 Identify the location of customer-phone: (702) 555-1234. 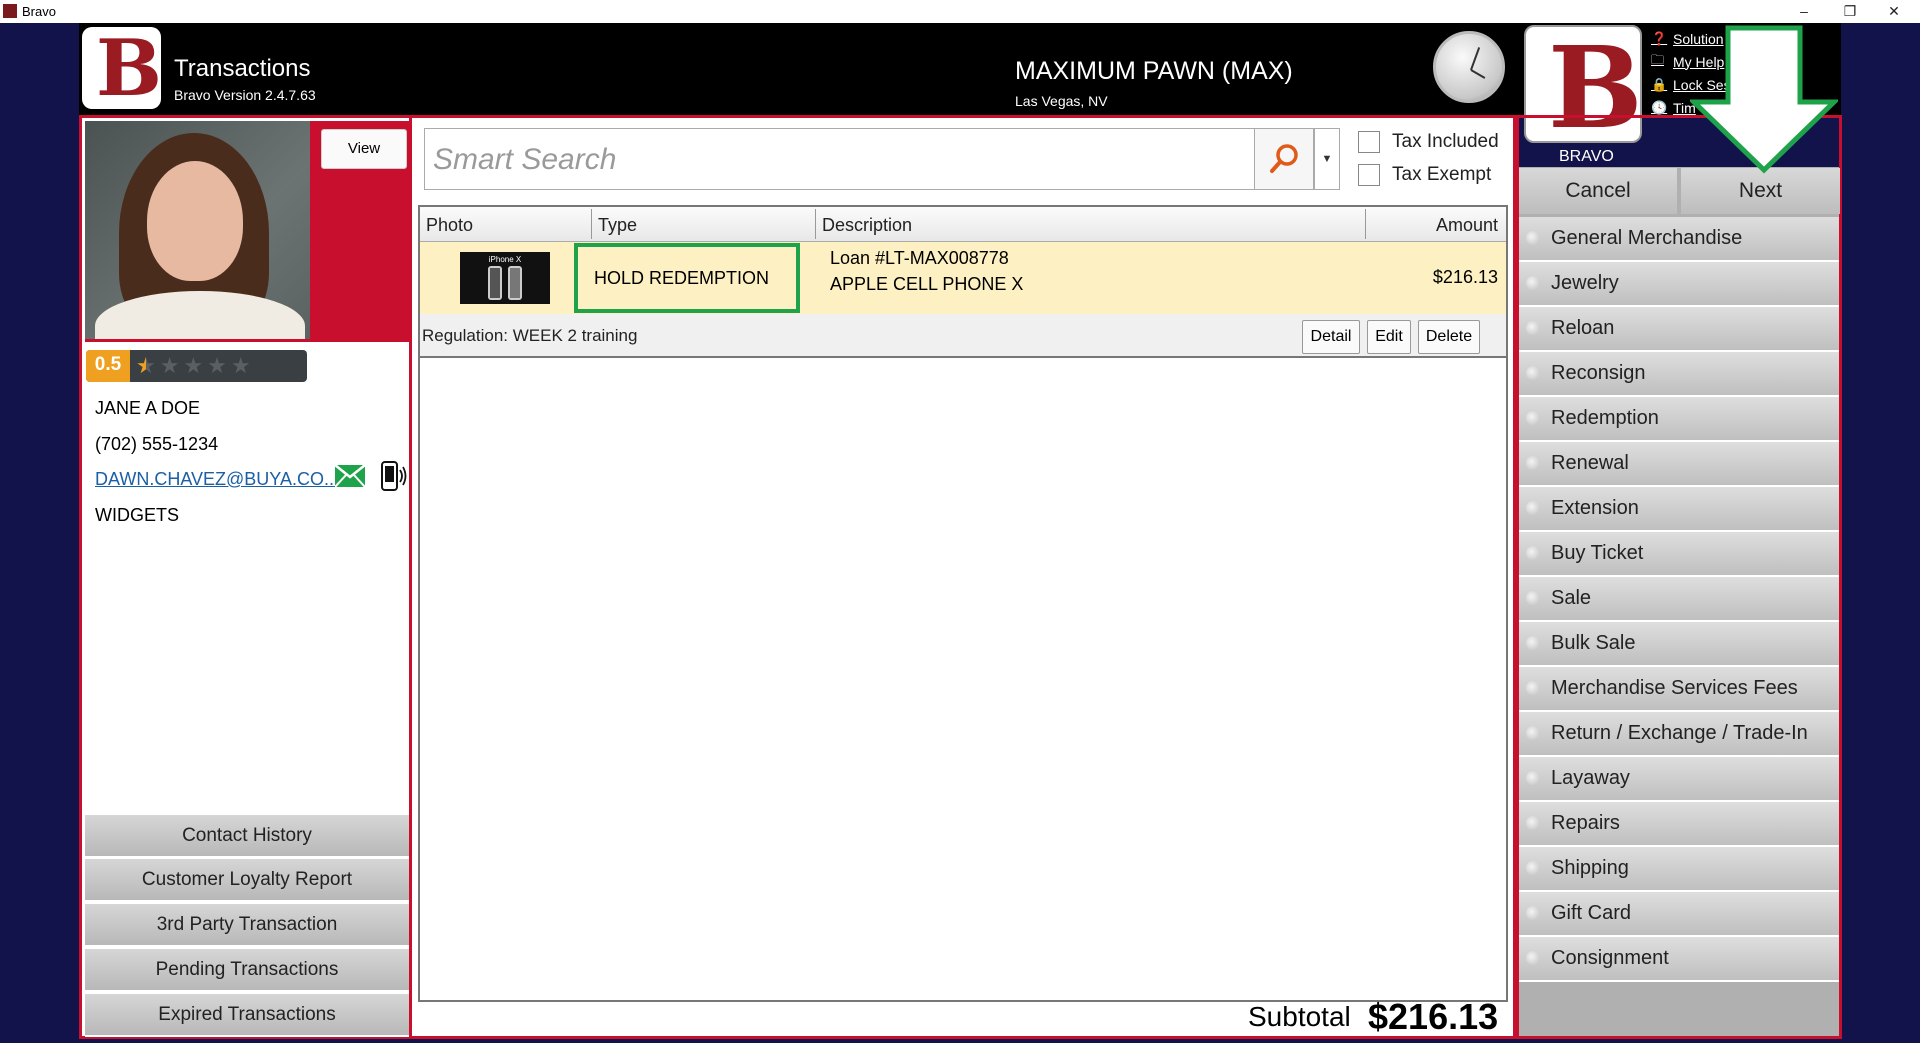
(157, 444).